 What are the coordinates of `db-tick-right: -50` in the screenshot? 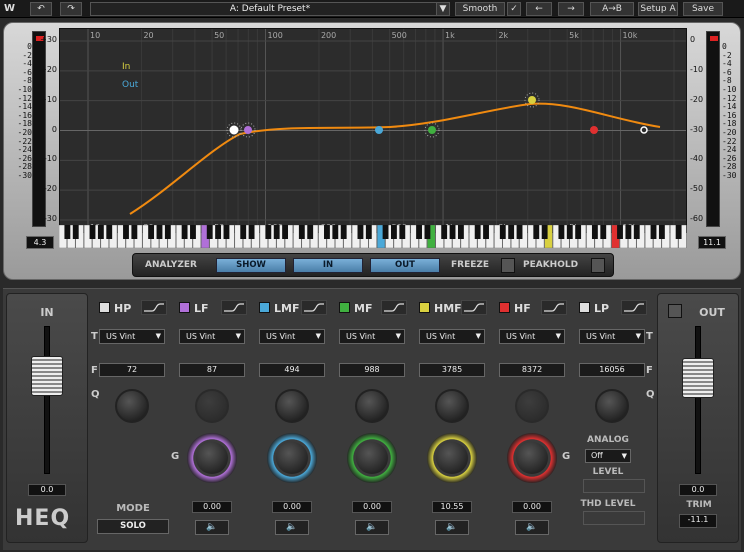 It's located at (697, 189).